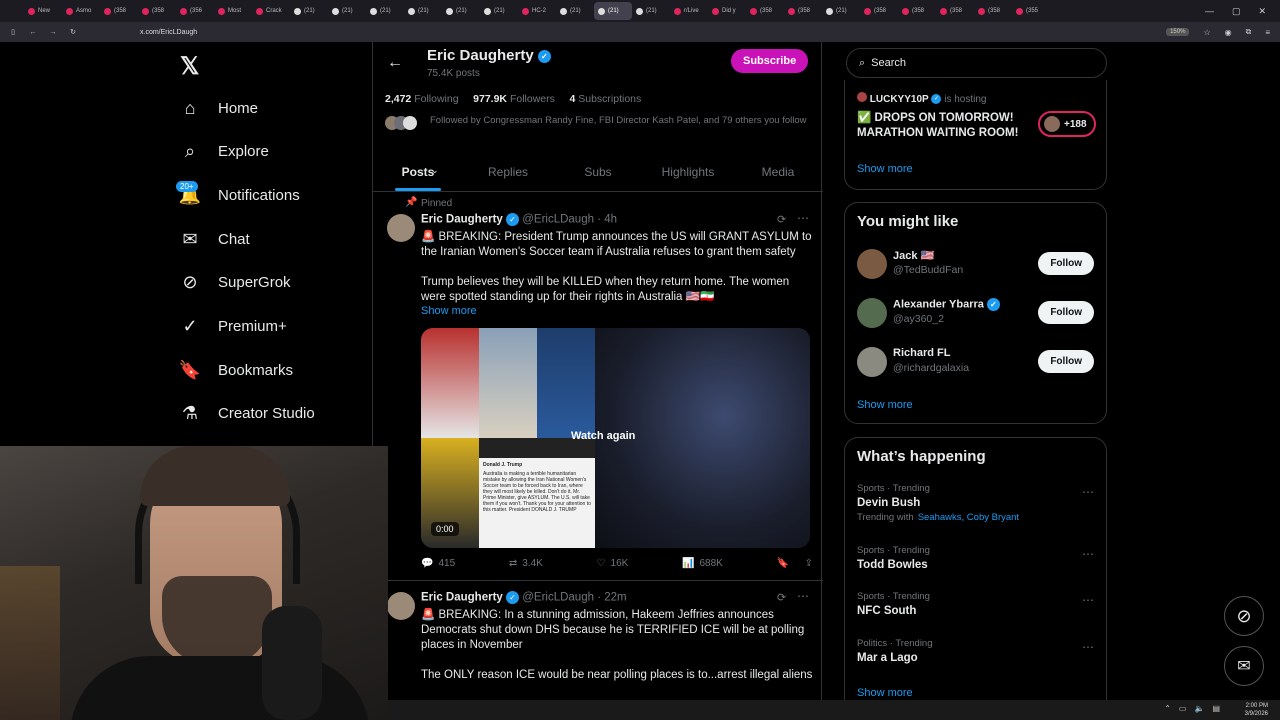 This screenshot has width=1280, height=720. I want to click on browser-tab: Most, so click(233, 11).